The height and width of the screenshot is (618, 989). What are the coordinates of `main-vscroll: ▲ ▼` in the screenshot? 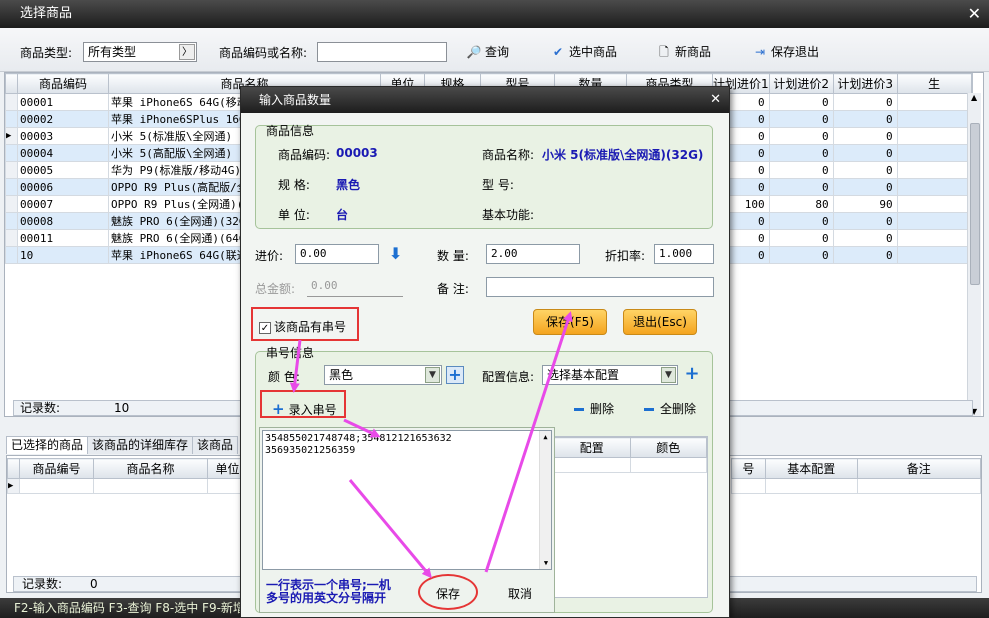 It's located at (974, 254).